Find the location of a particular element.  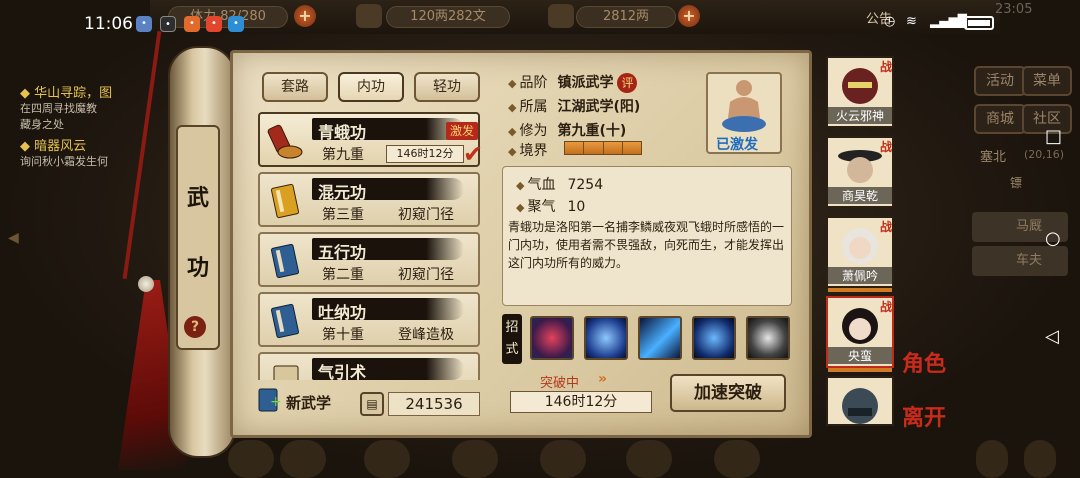

skill-level: 第十重 is located at coordinates (343, 335).